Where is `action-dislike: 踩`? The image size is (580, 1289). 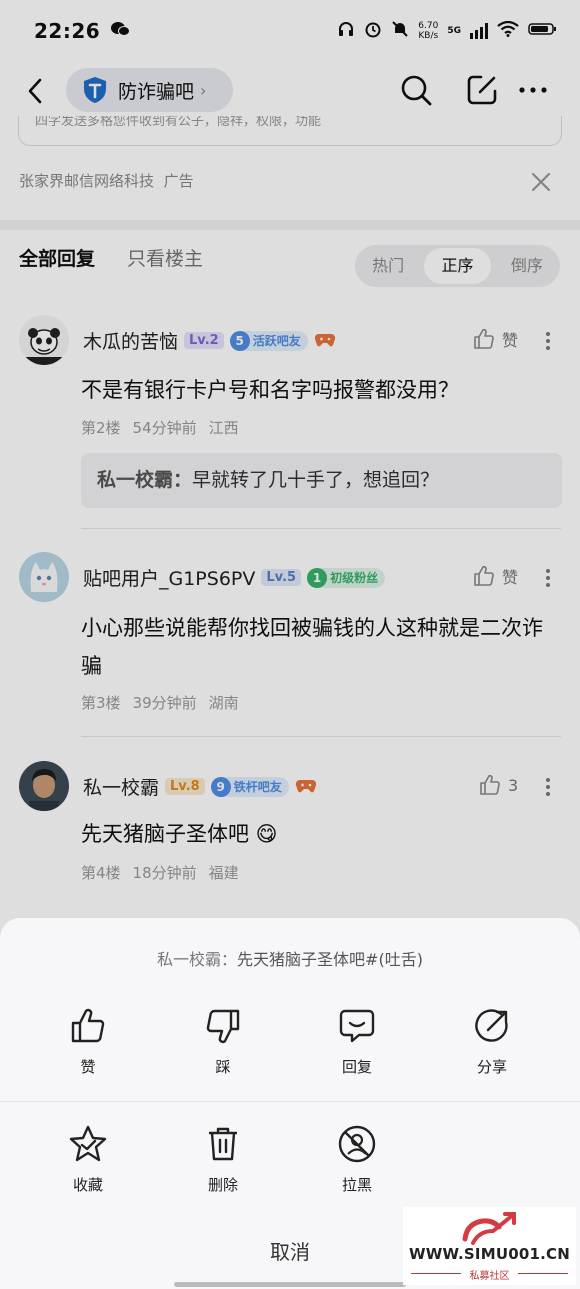
action-dislike: 踩 is located at coordinates (223, 1041).